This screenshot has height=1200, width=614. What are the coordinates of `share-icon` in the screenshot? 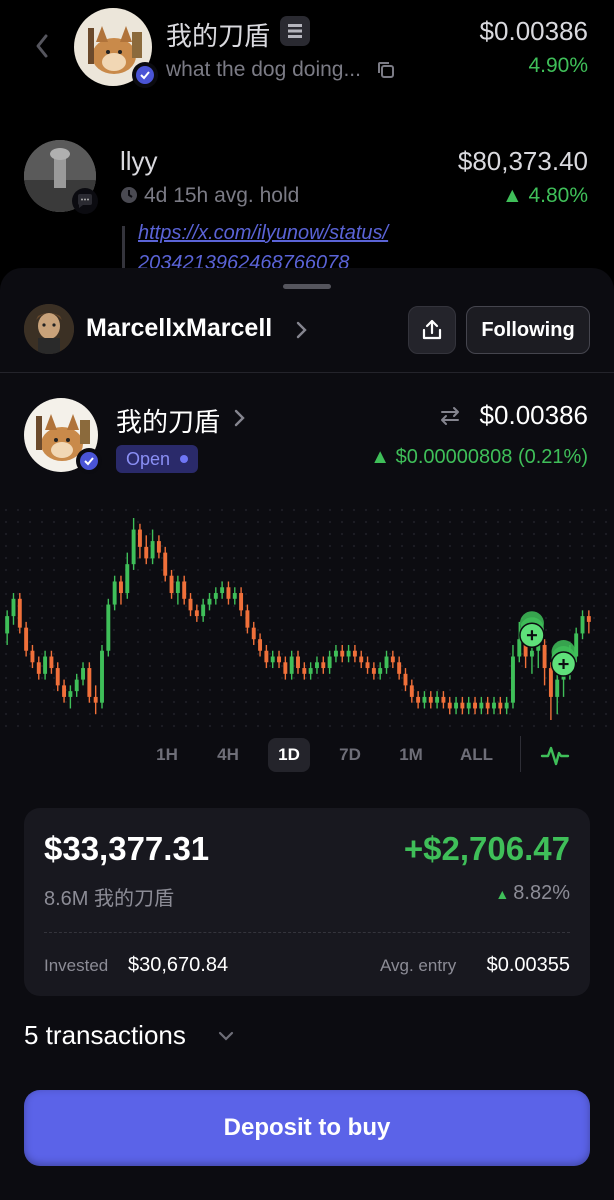 It's located at (432, 329).